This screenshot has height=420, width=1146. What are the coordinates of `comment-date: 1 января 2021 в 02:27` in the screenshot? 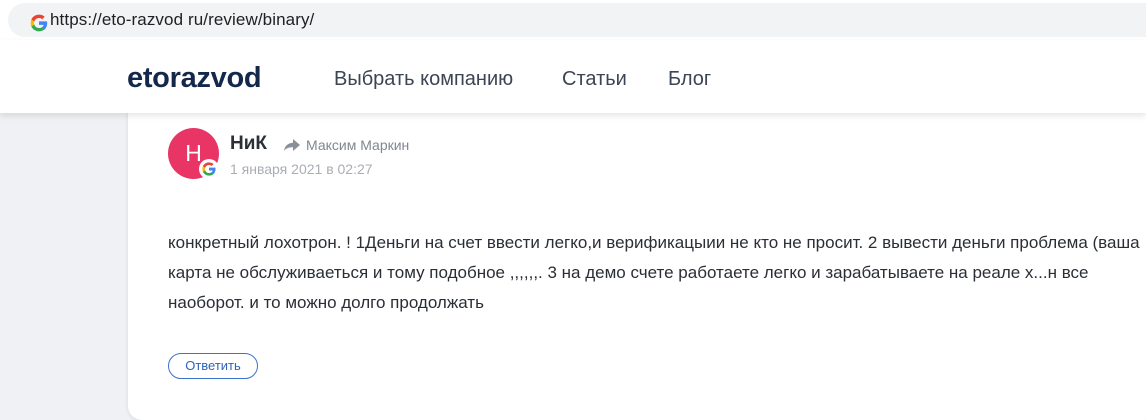 It's located at (301, 169).